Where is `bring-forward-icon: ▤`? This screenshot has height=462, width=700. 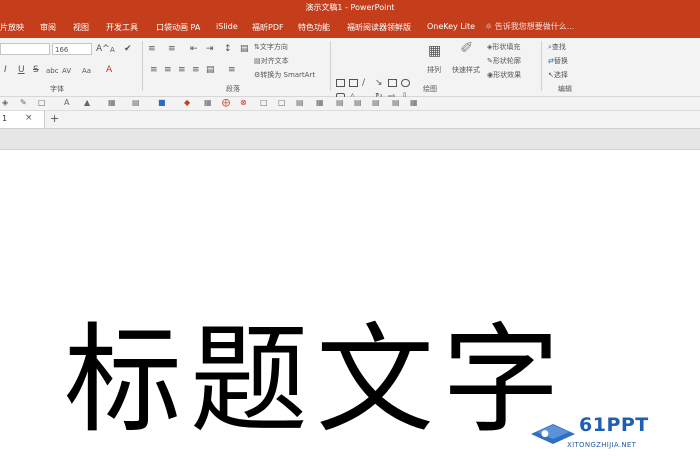 bring-forward-icon: ▤ is located at coordinates (376, 102).